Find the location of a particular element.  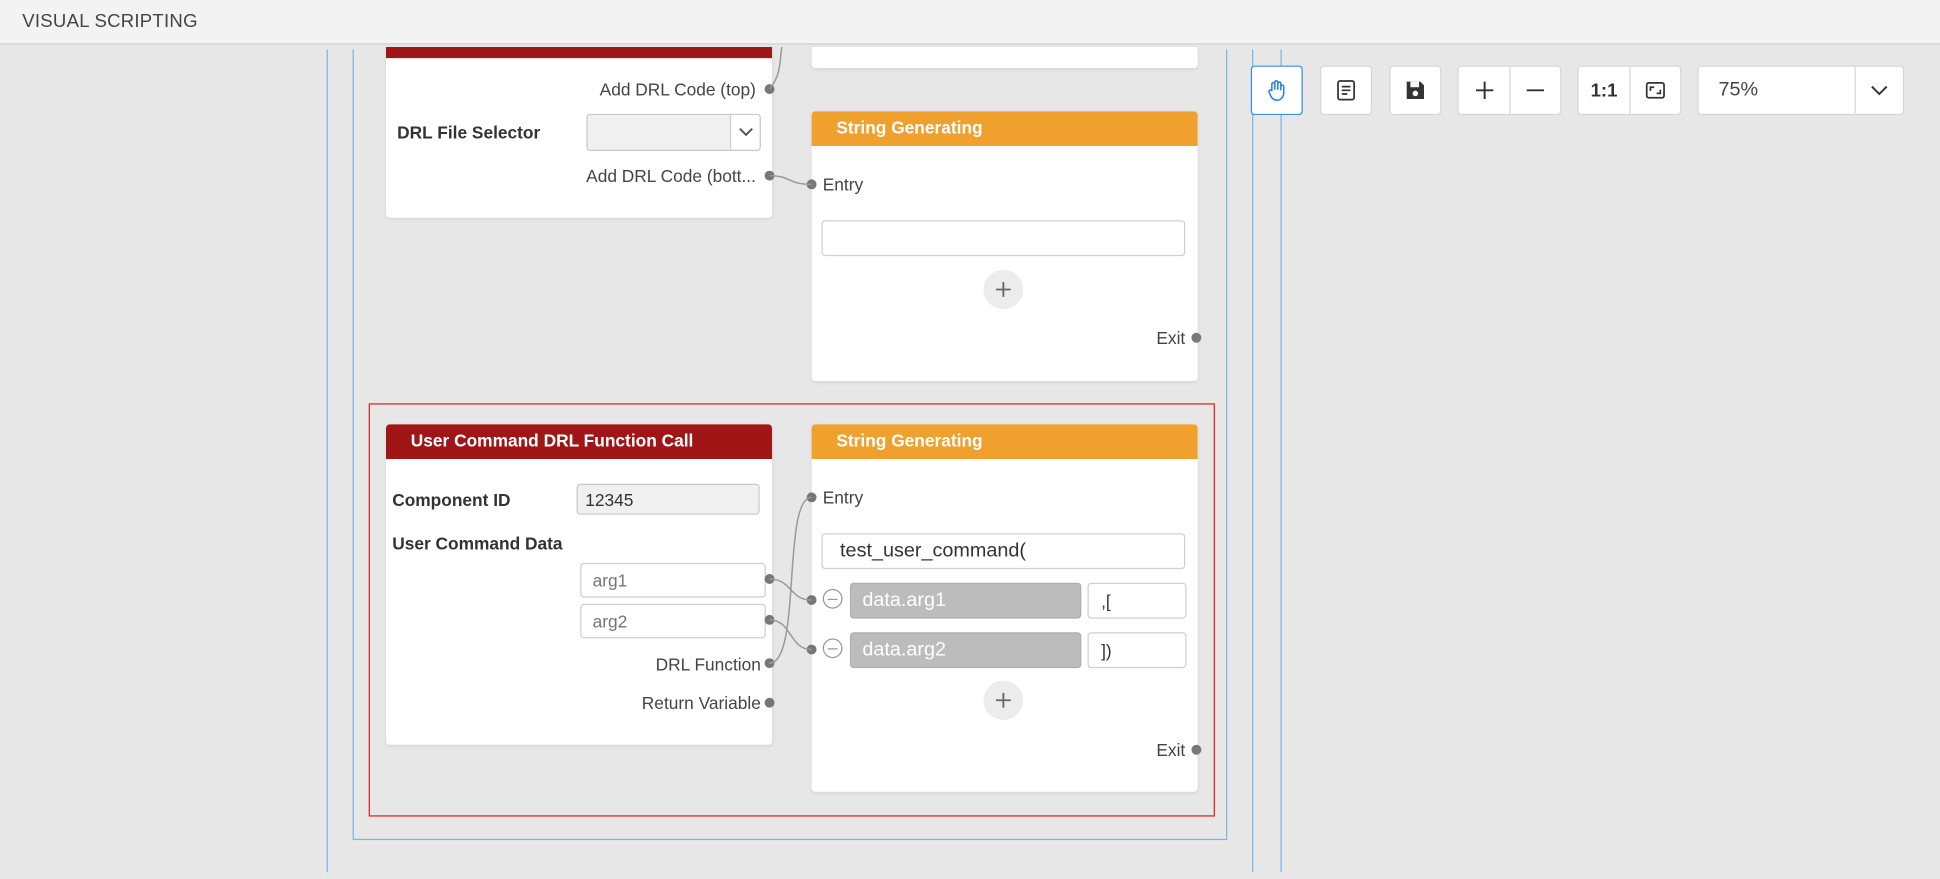

zoom-buttons-group is located at coordinates (1509, 90).